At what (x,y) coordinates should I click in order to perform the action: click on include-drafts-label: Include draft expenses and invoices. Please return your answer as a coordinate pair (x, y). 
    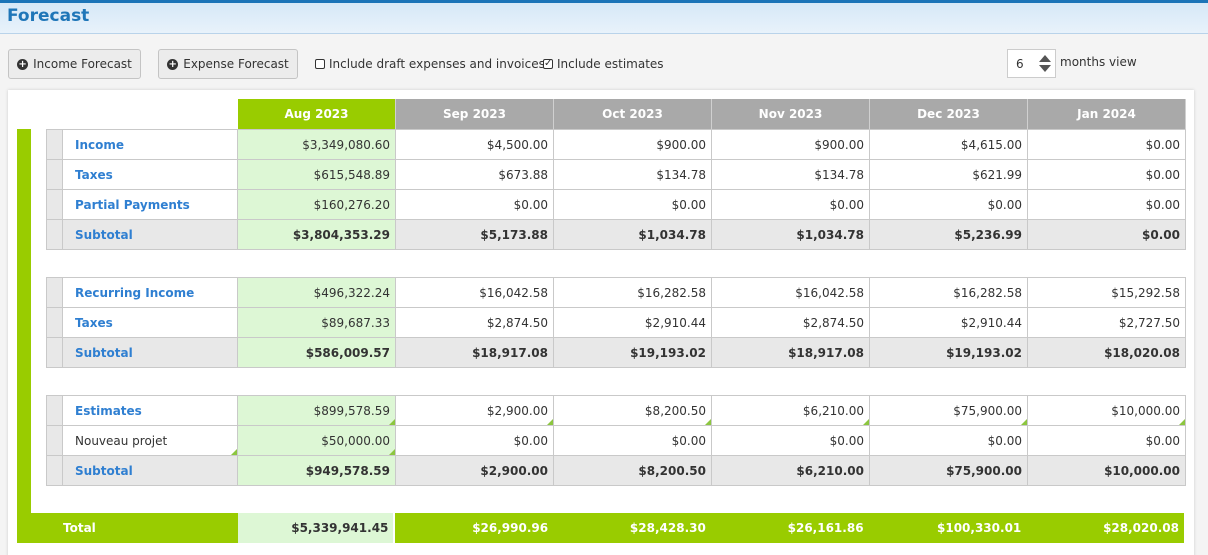
    Looking at the image, I should click on (437, 64).